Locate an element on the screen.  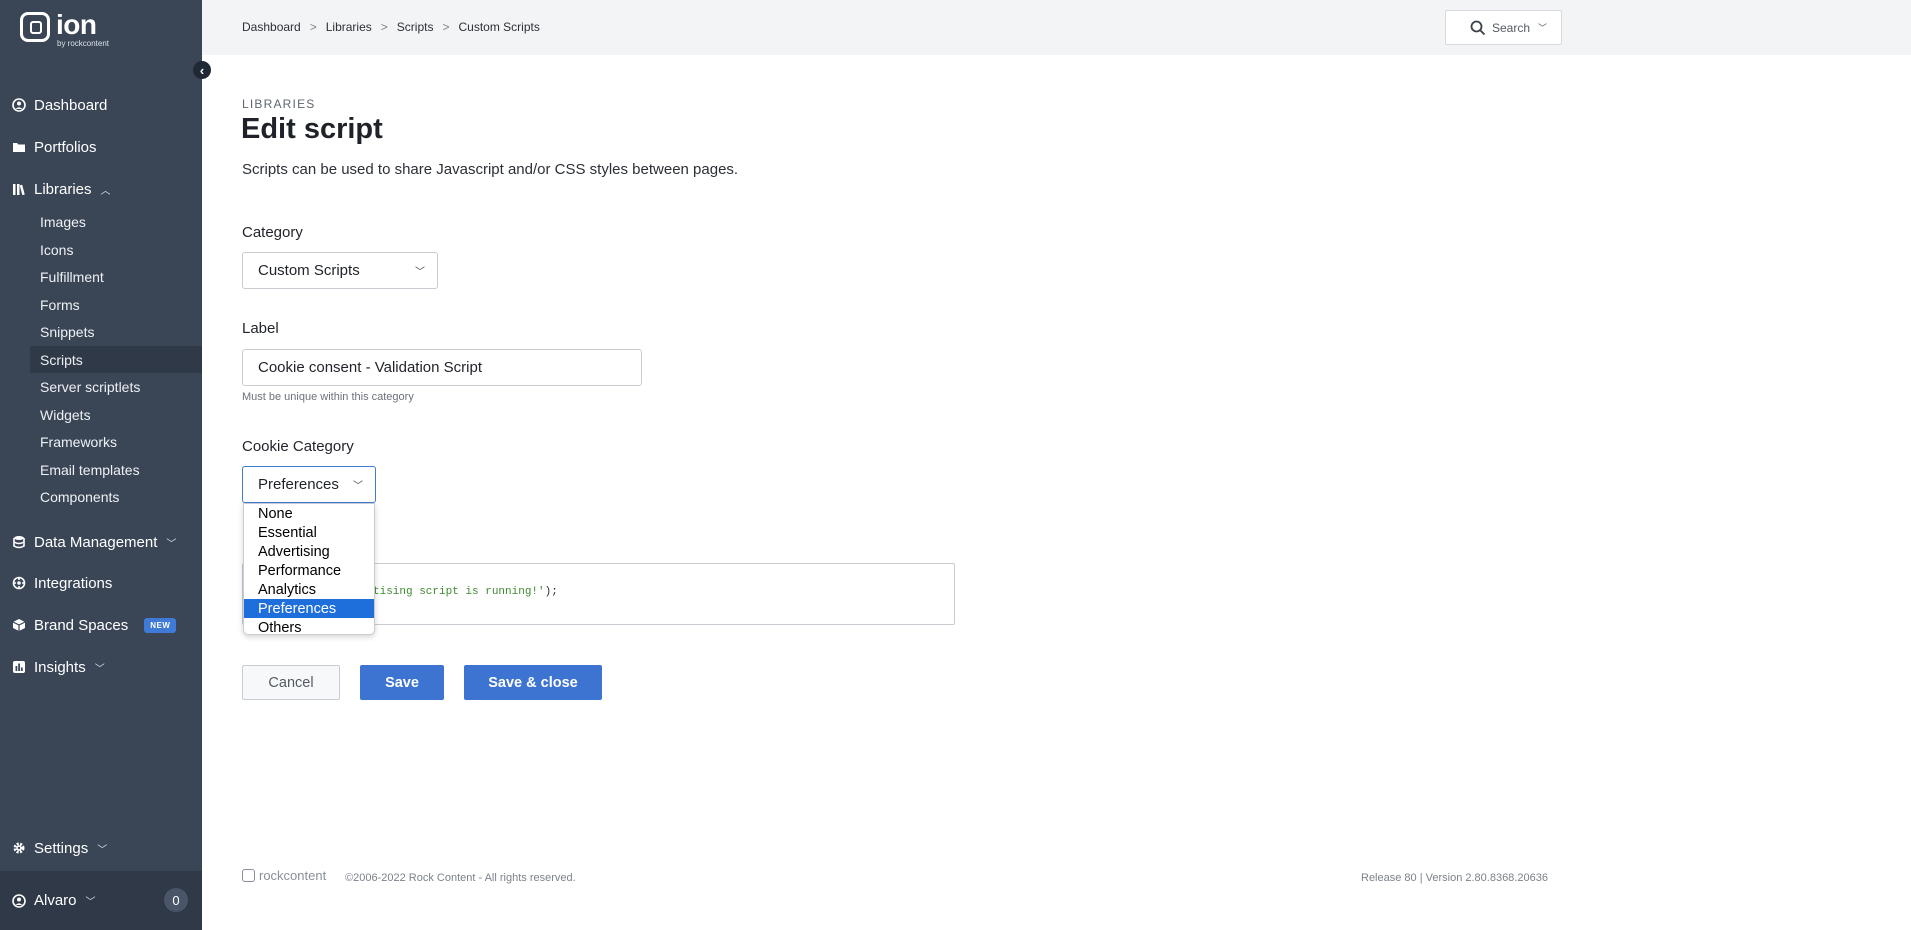
folder-icon is located at coordinates (19, 147).